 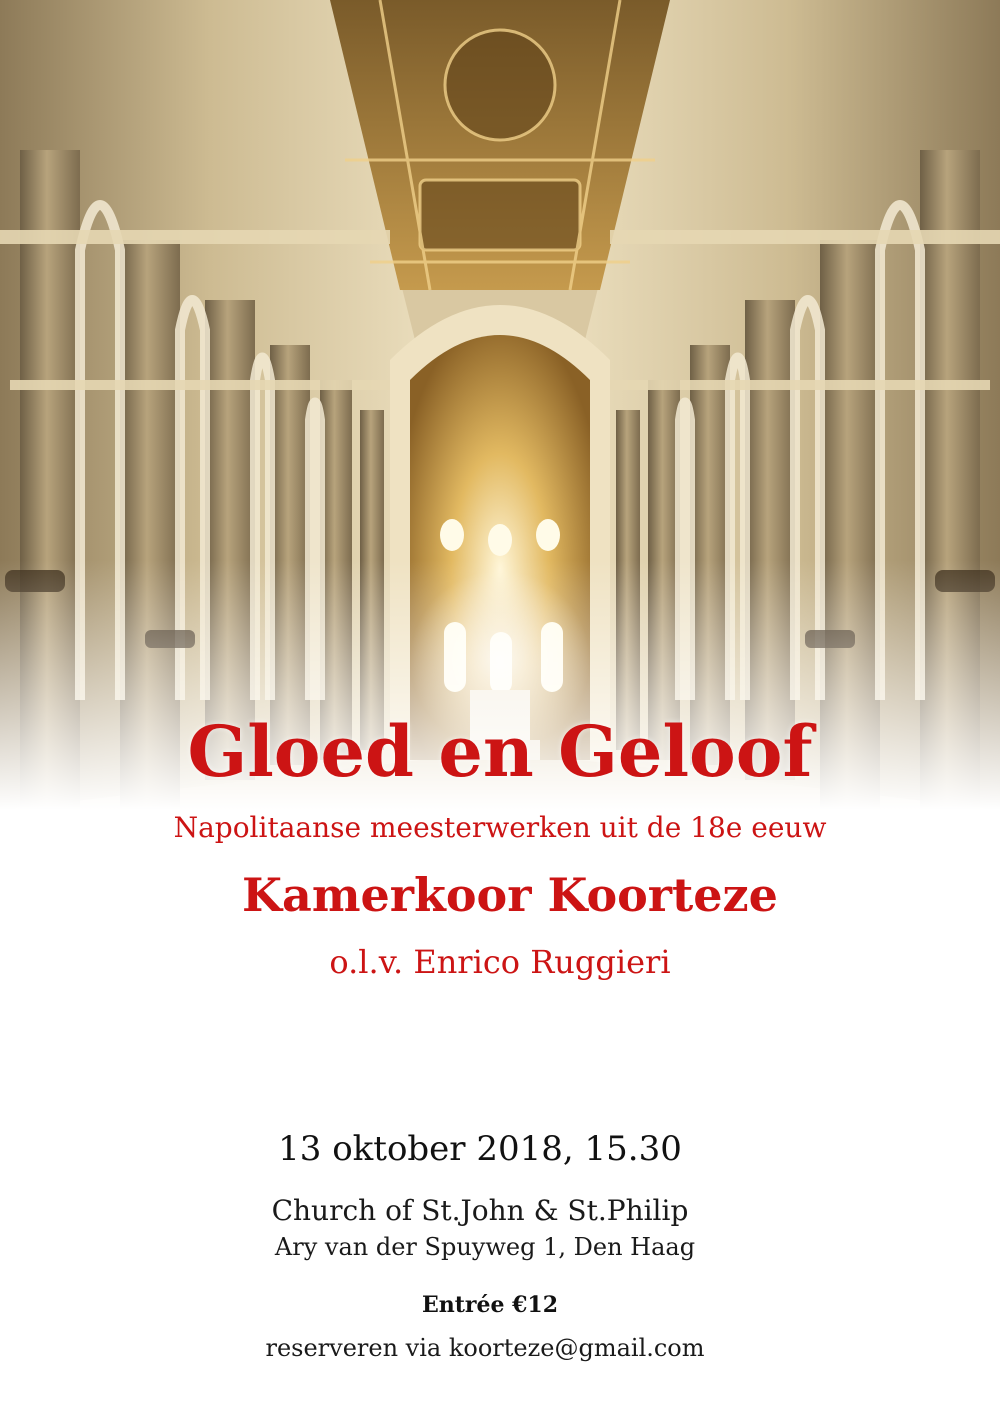 I want to click on choir-name: Kamerkoor Koorteze, so click(x=510, y=895).